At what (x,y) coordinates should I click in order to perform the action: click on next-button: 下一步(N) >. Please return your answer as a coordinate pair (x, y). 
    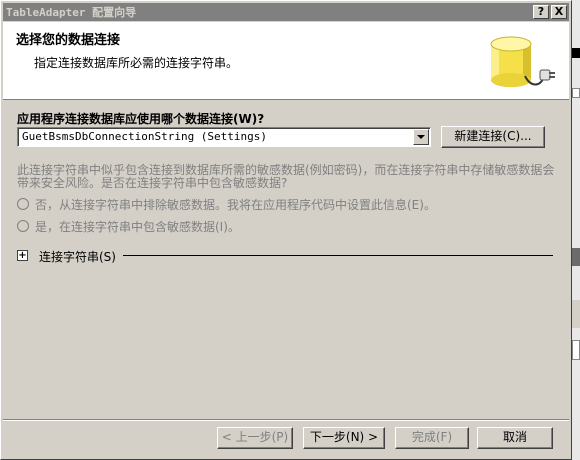
    Looking at the image, I should click on (344, 438).